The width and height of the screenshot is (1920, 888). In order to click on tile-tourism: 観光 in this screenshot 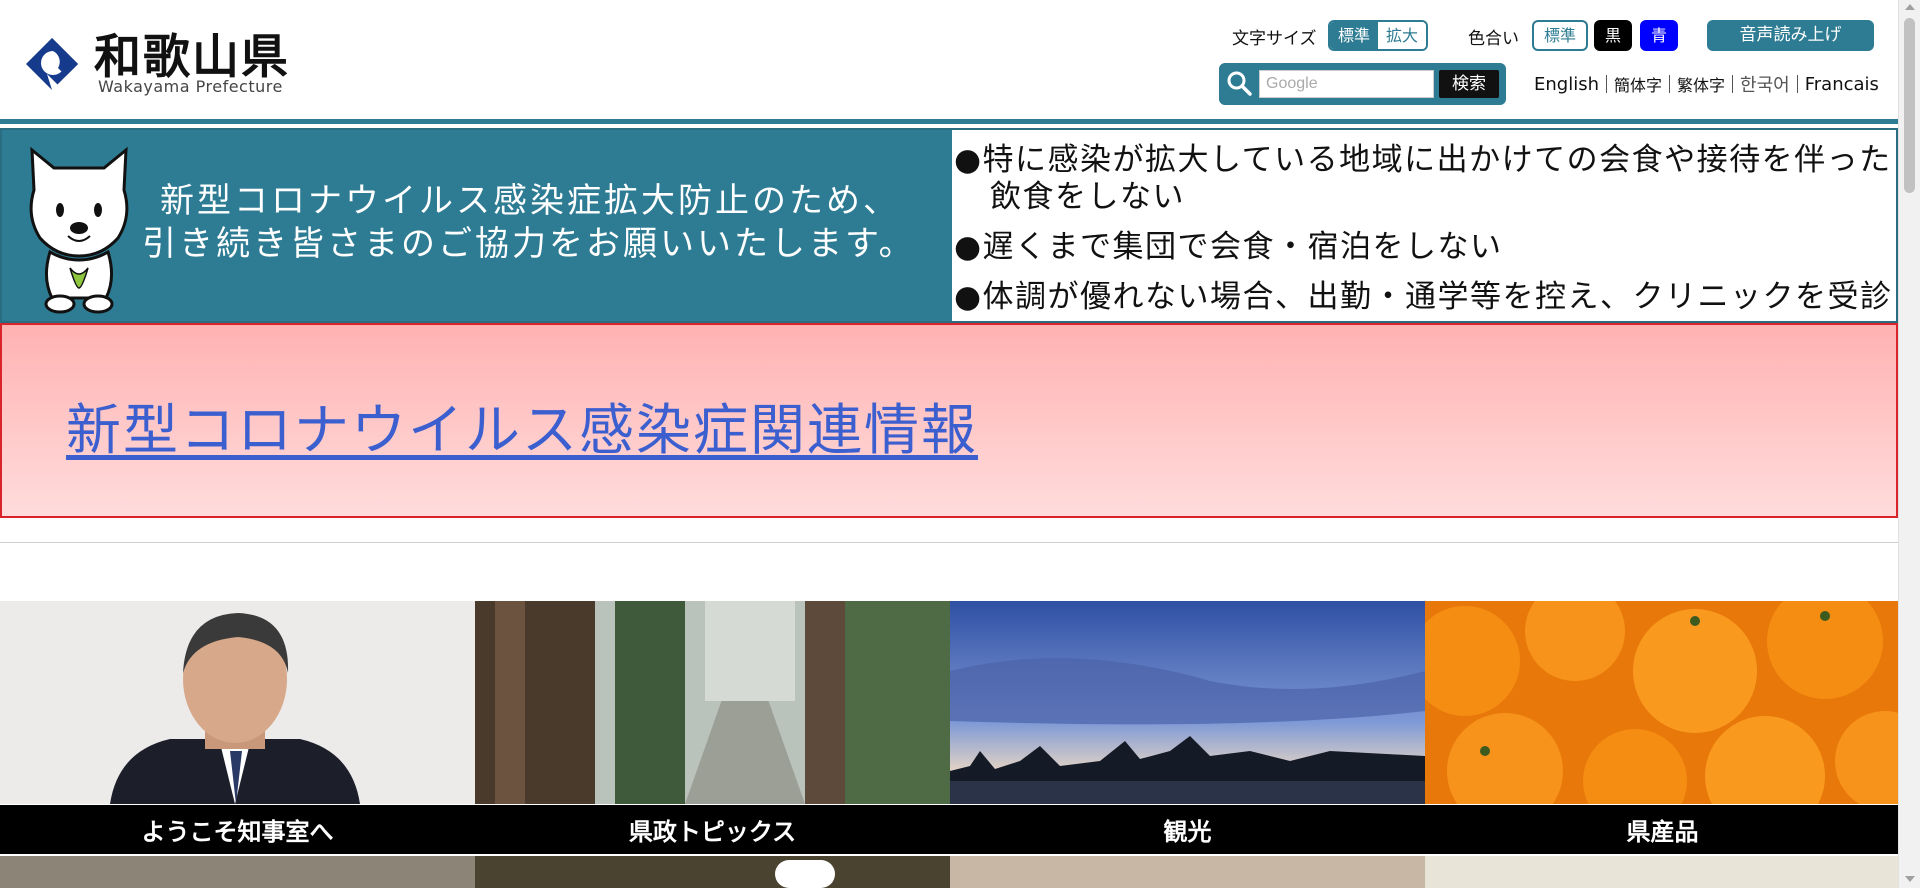, I will do `click(1187, 727)`.